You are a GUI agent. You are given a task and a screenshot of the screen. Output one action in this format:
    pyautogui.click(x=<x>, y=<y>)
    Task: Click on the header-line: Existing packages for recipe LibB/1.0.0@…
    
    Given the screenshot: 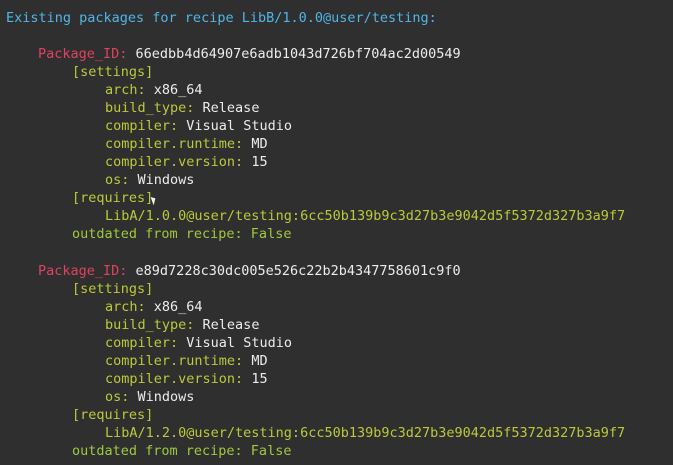 What is the action you would take?
    pyautogui.click(x=221, y=18)
    